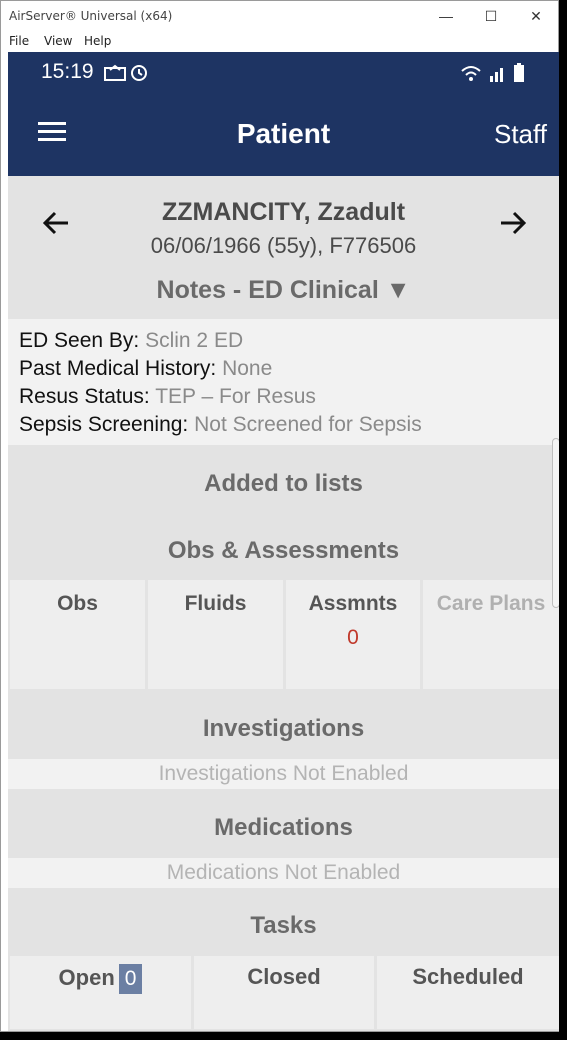 This screenshot has width=567, height=1040. Describe the element at coordinates (91, 16) in the screenshot. I see `window-title: AirServer® Universal (x64)` at that location.